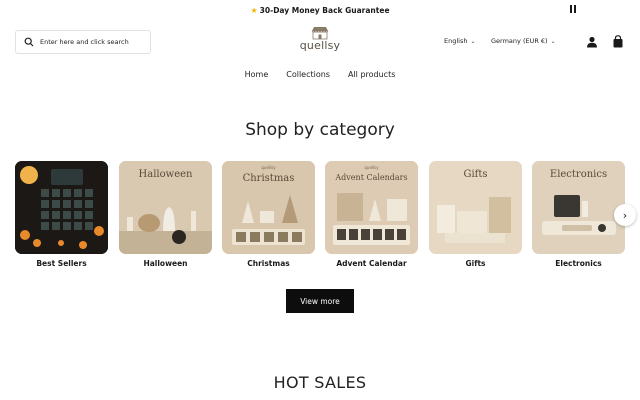 The image size is (640, 400). I want to click on hot-sales-title: HOT SALES, so click(320, 382).